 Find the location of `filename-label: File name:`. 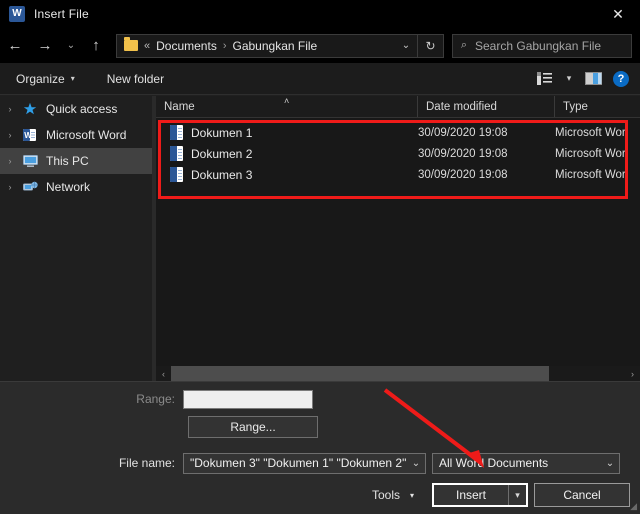

filename-label: File name: is located at coordinates (146, 463).